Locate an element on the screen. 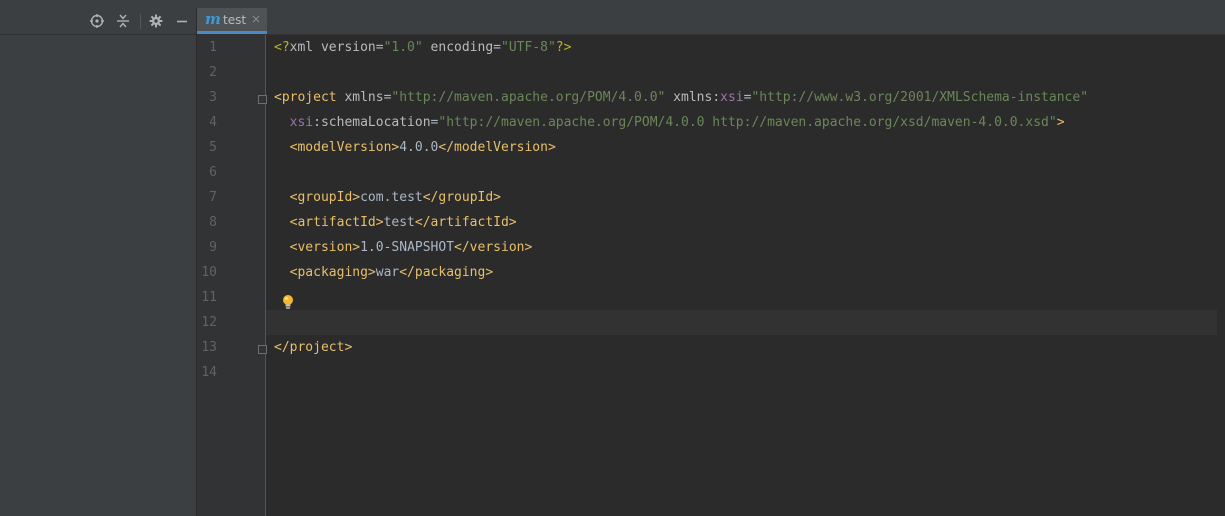  code-token: "UTF-8" is located at coordinates (528, 47).